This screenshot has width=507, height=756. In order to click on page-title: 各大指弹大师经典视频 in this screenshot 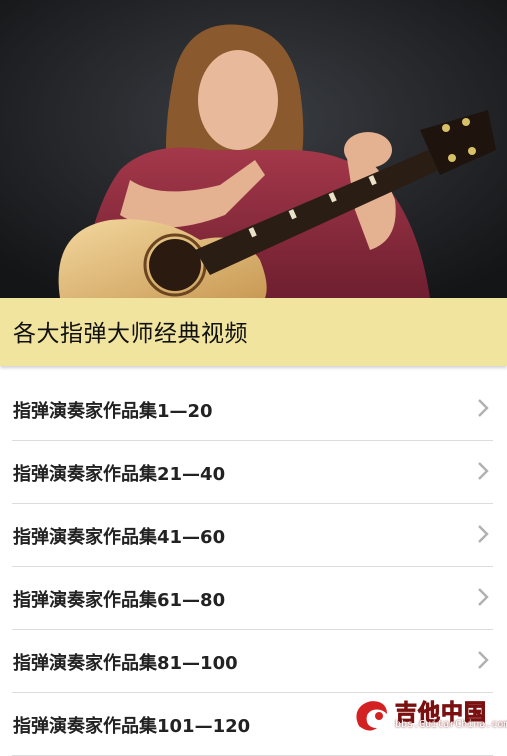, I will do `click(130, 334)`.